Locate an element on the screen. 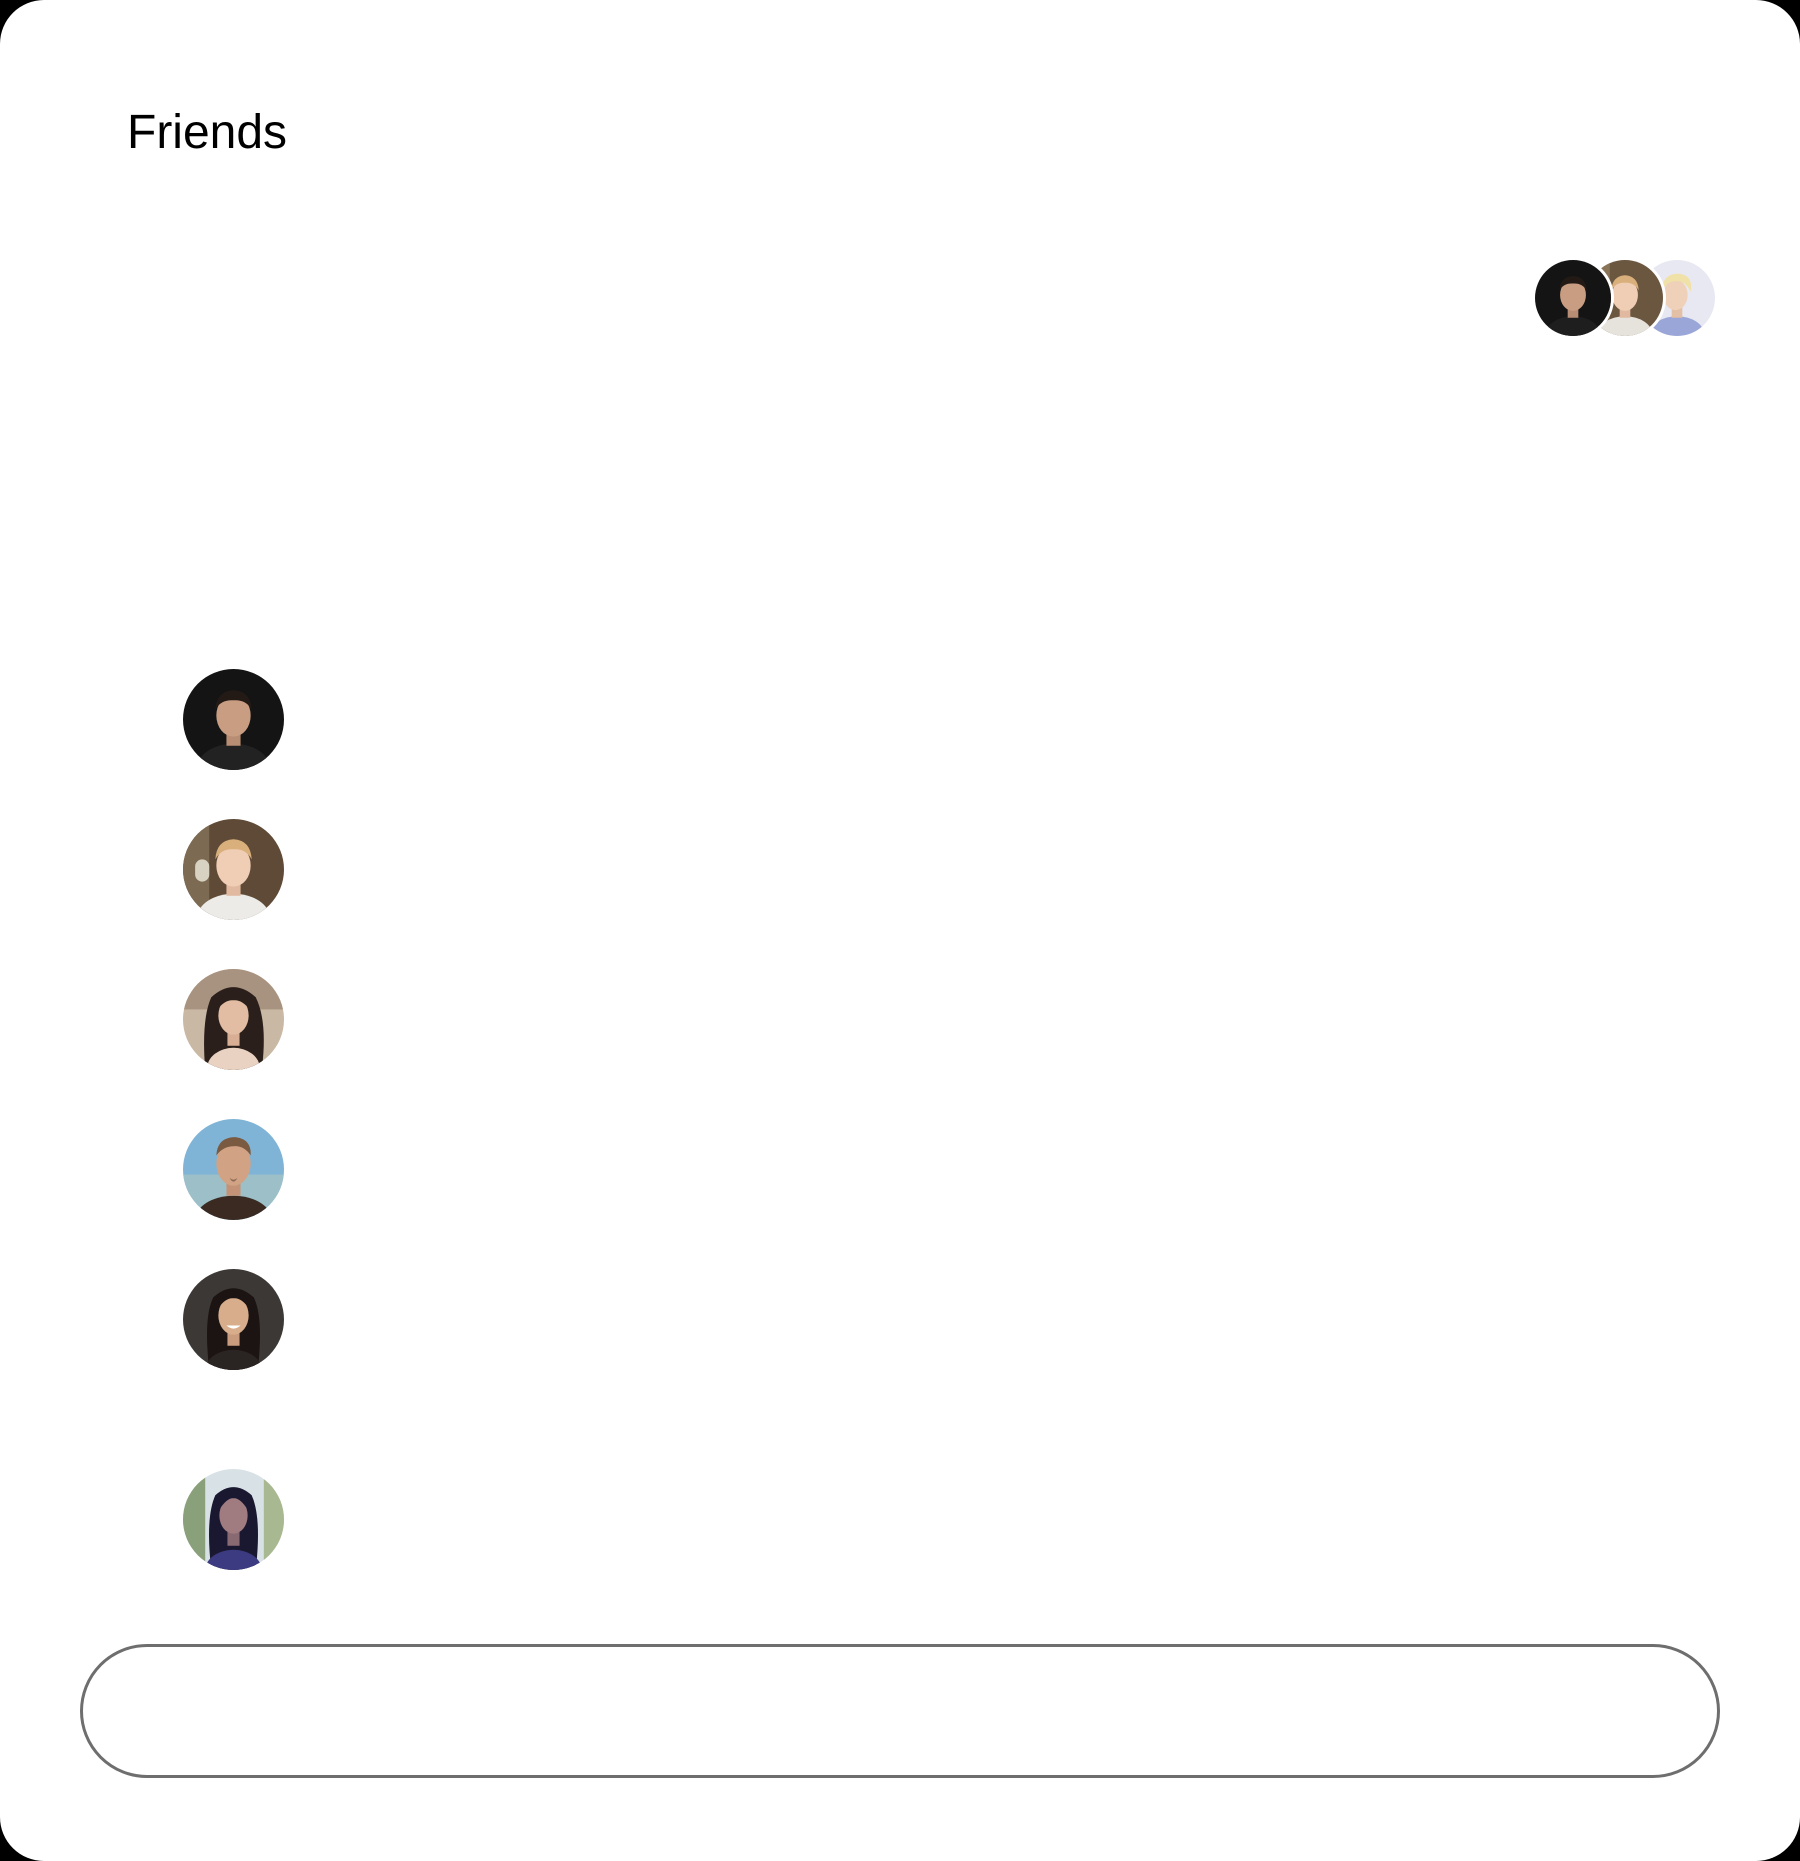 Image resolution: width=1800 pixels, height=1861 pixels. friends-avatar-stack is located at coordinates (1625, 298).